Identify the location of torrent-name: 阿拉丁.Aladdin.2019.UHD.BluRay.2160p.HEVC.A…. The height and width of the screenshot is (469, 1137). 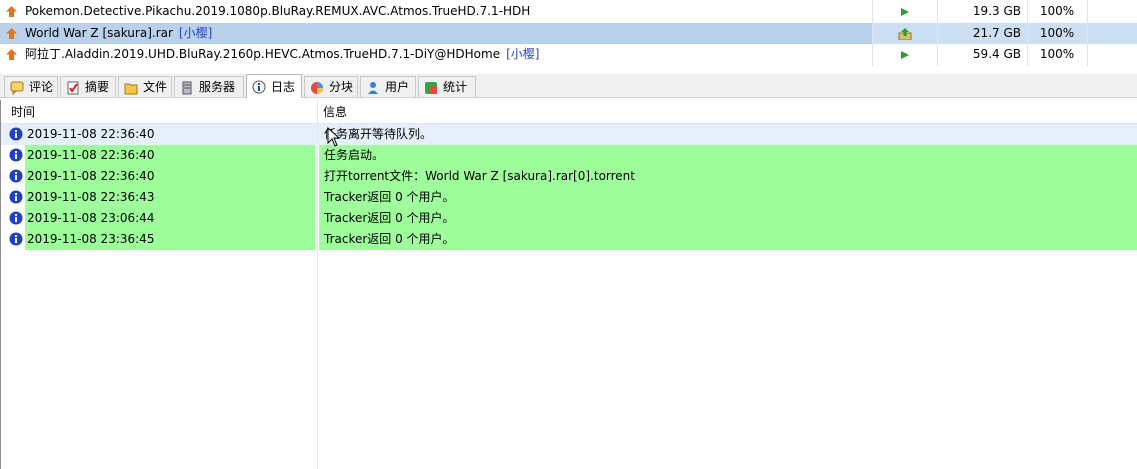
(282, 54).